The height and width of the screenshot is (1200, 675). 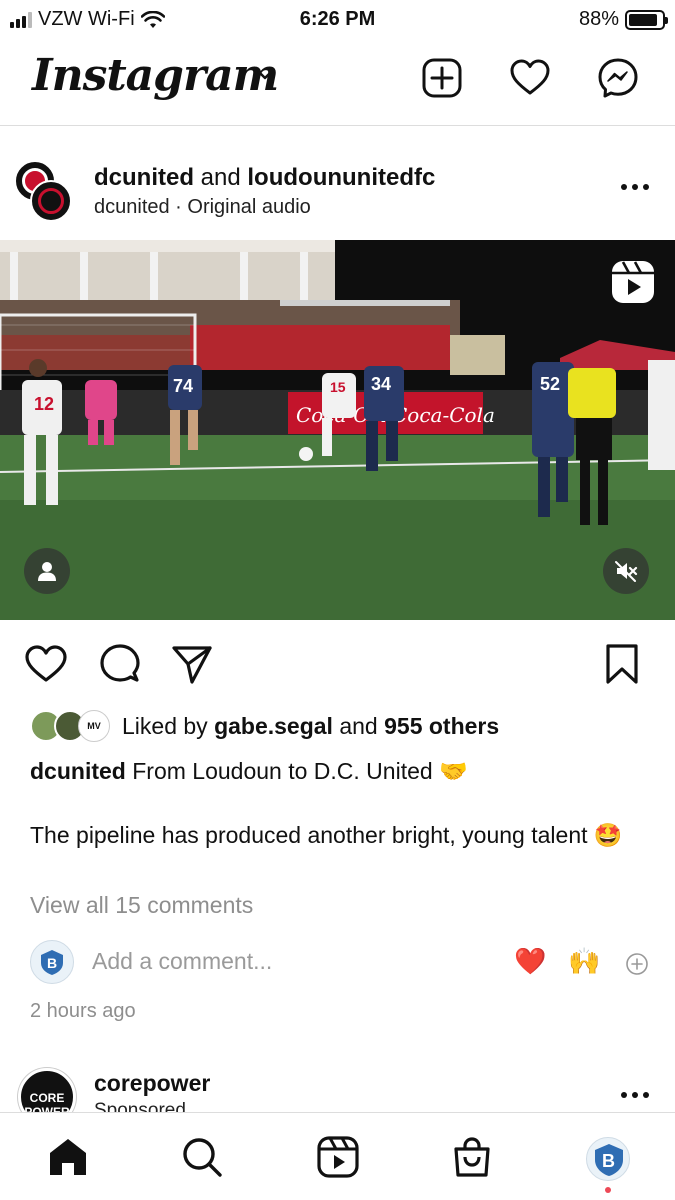 What do you see at coordinates (94, 726) in the screenshot?
I see `avatar: MV` at bounding box center [94, 726].